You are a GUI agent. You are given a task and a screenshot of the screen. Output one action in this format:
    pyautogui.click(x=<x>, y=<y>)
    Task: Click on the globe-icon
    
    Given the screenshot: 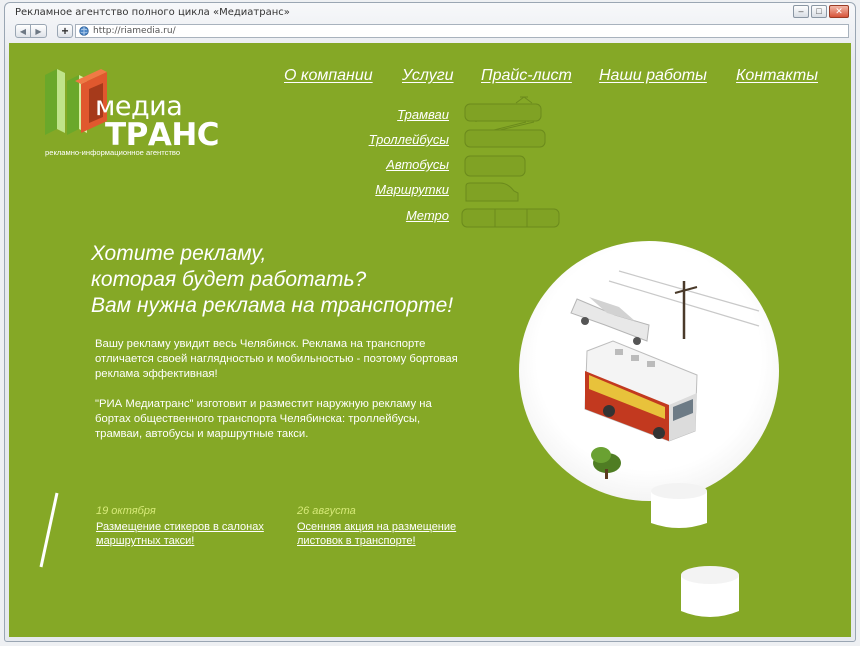 What is the action you would take?
    pyautogui.click(x=84, y=31)
    